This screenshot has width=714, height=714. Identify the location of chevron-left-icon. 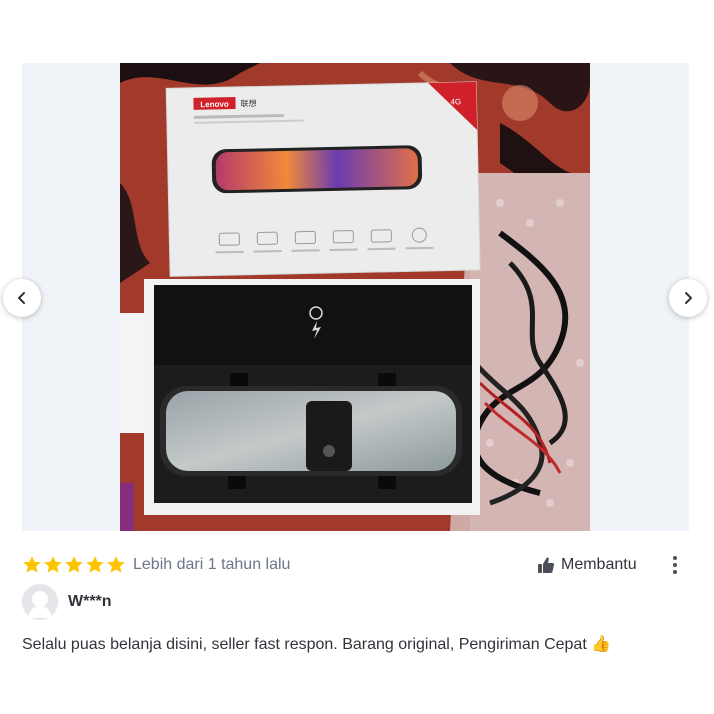
(21, 298).